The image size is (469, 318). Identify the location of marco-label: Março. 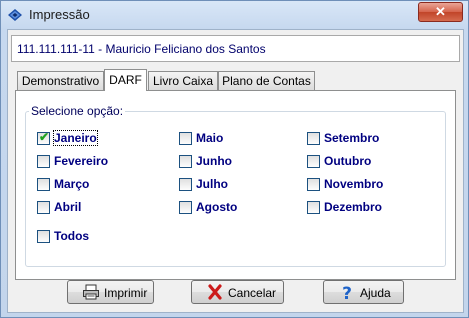
(71, 184).